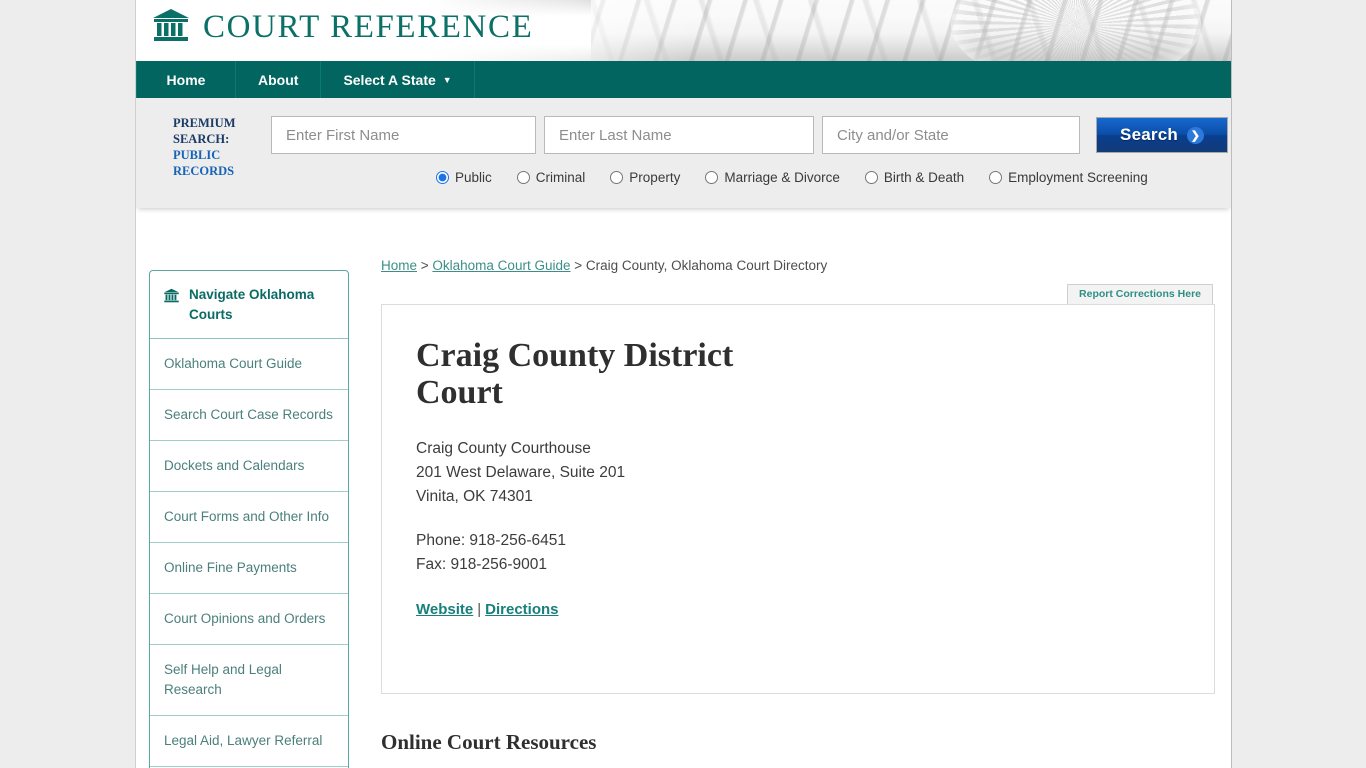 The width and height of the screenshot is (1366, 768). What do you see at coordinates (1149, 134) in the screenshot?
I see `search-button-label: Search` at bounding box center [1149, 134].